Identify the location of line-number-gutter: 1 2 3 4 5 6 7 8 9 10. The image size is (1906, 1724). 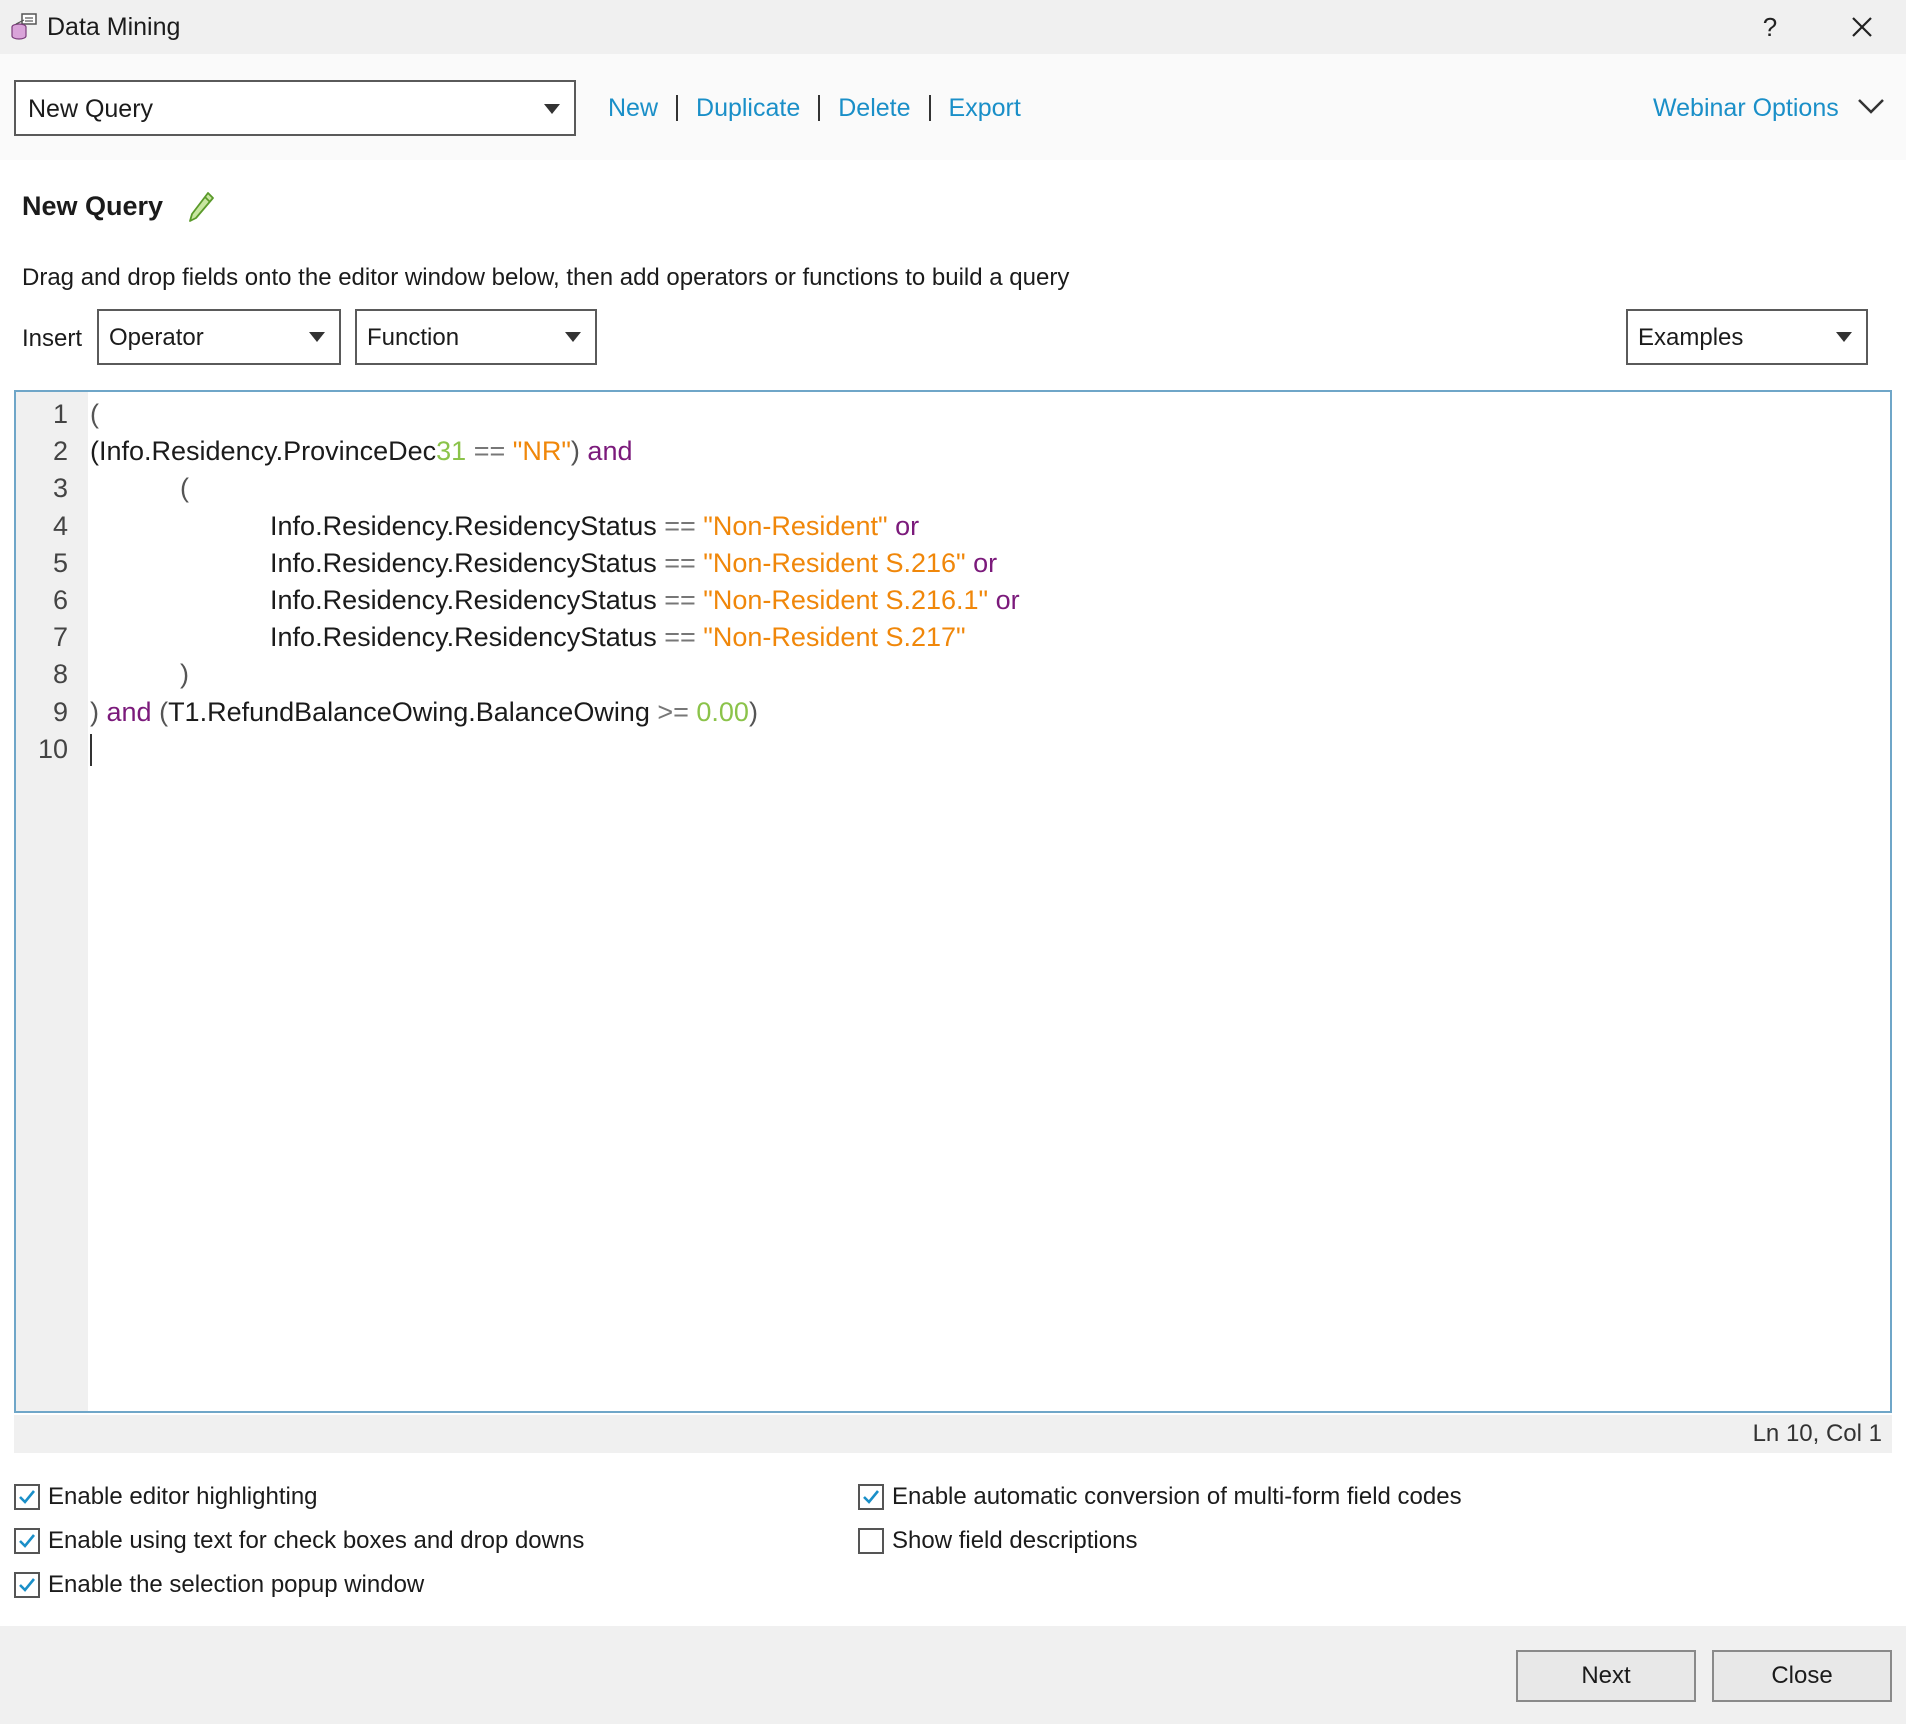
(52, 901).